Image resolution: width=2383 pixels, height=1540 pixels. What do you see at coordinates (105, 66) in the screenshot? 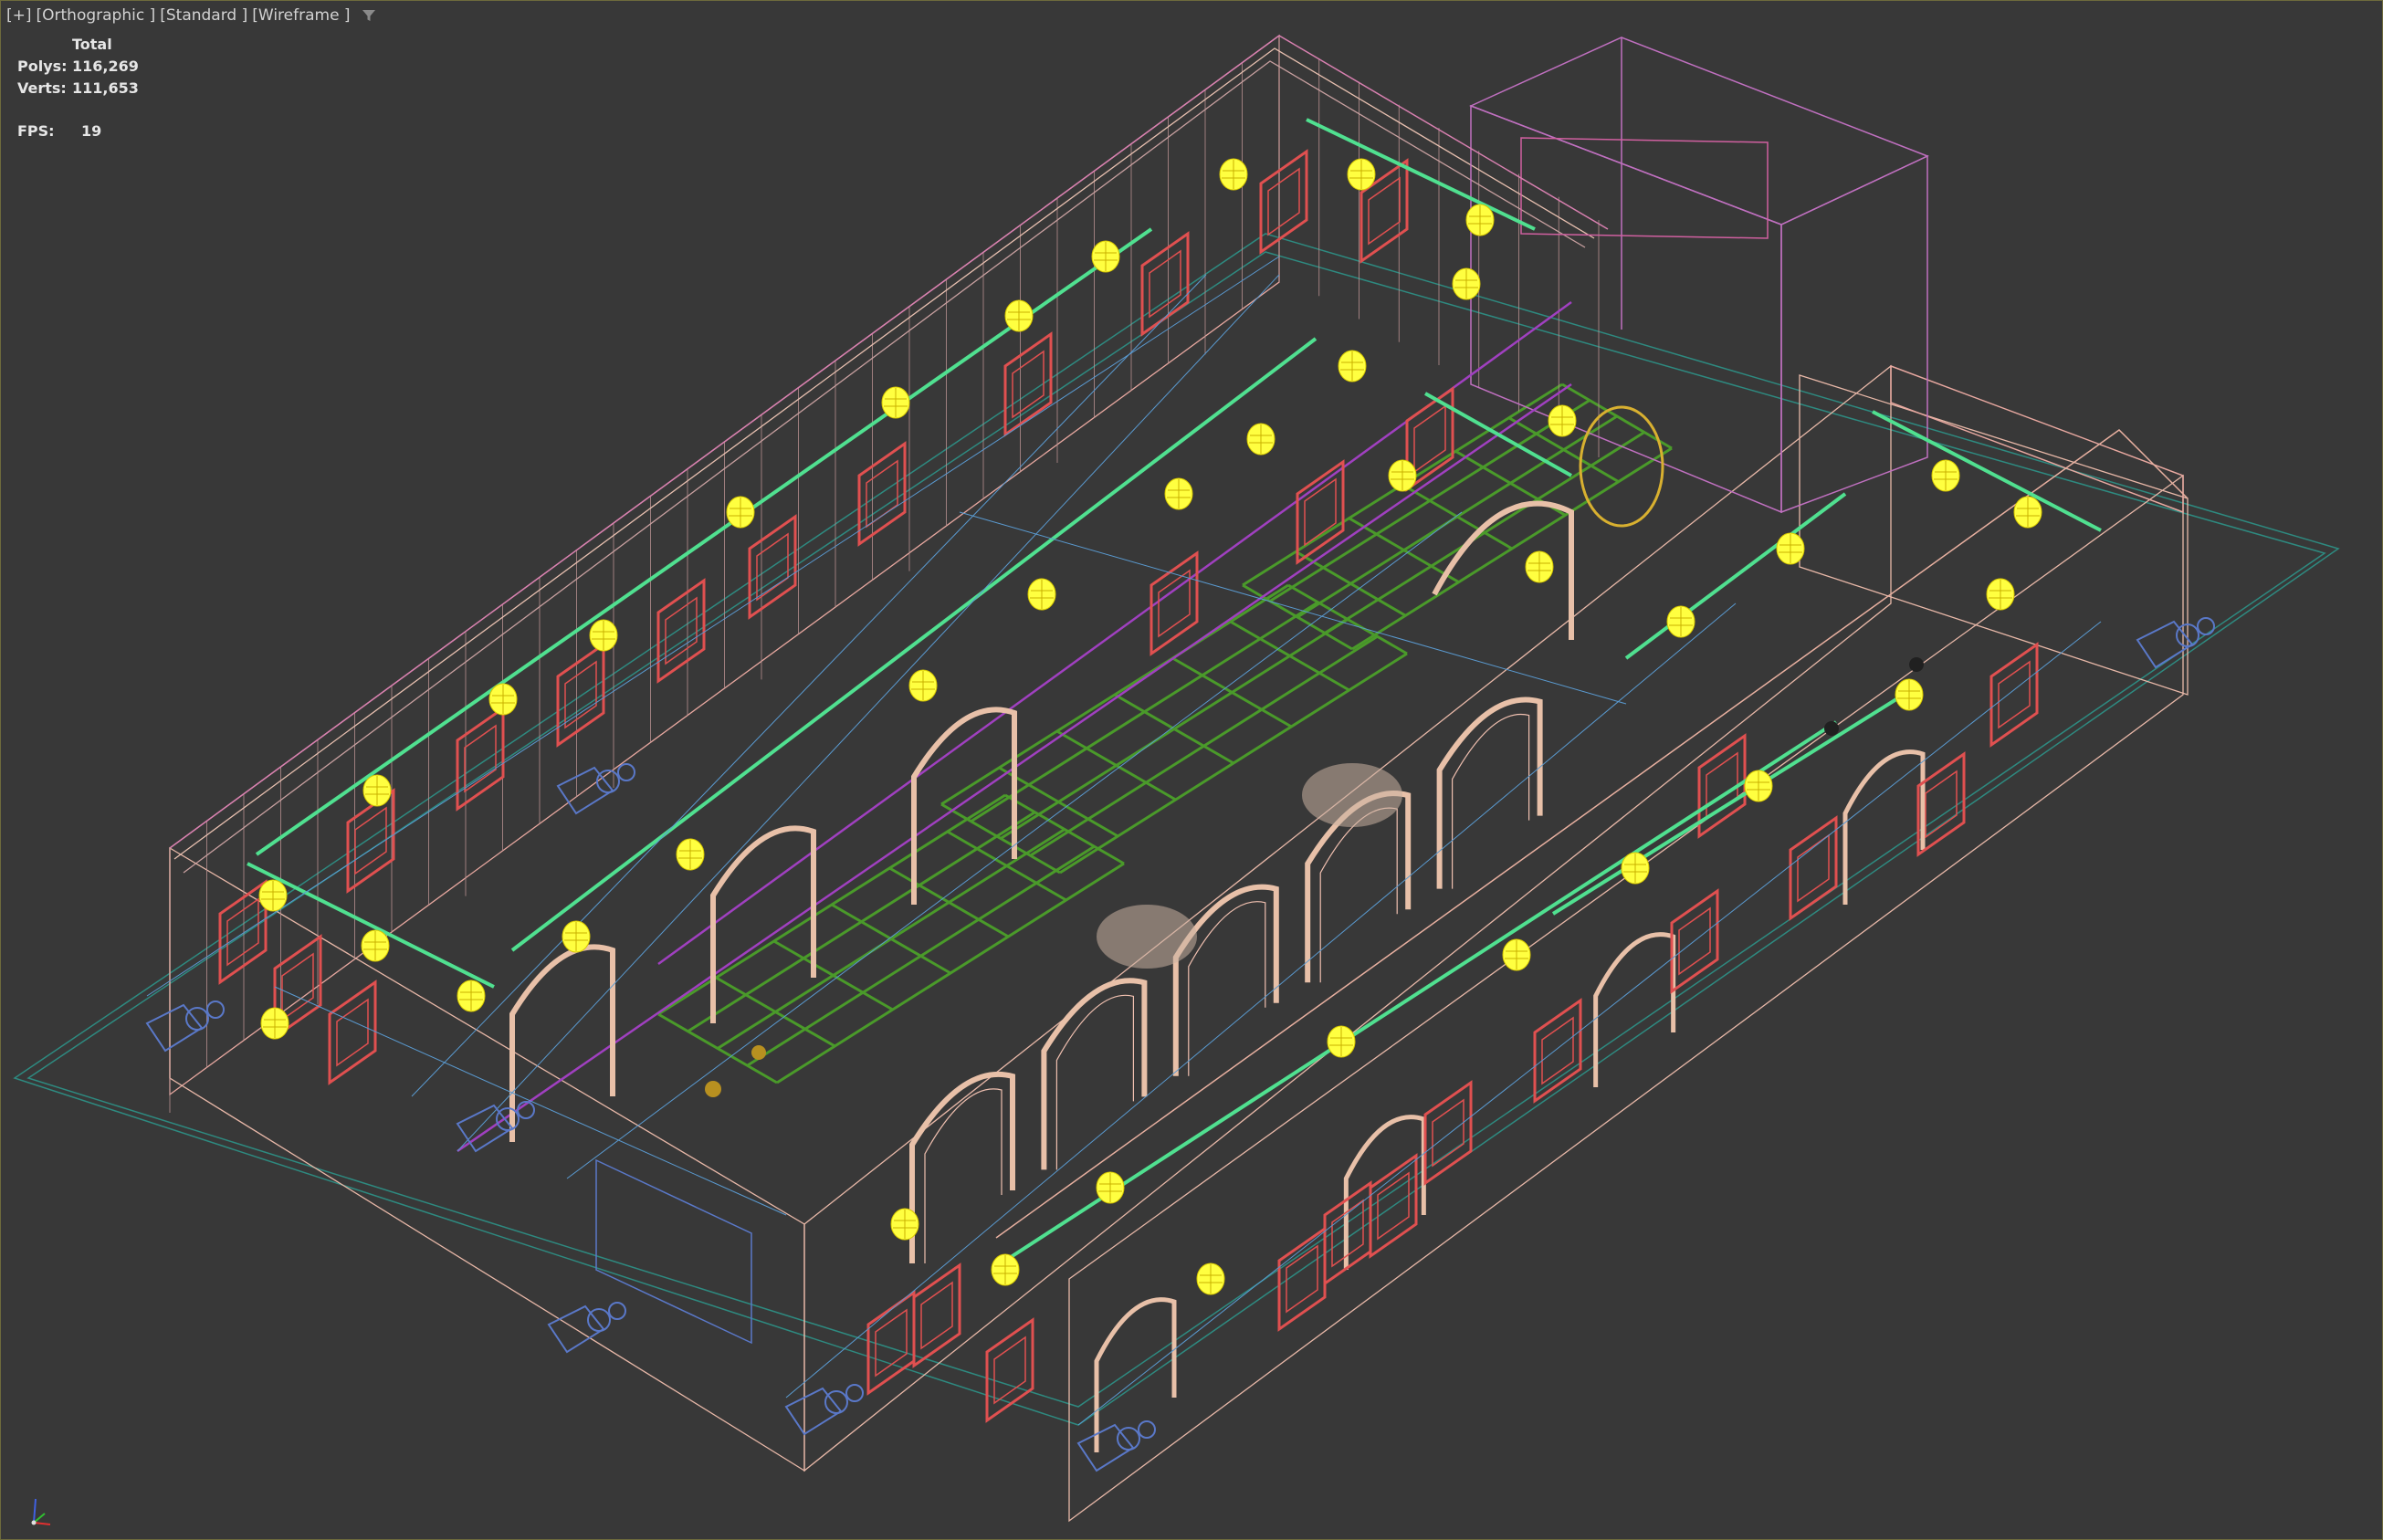
I see `polys-value: 116,269` at bounding box center [105, 66].